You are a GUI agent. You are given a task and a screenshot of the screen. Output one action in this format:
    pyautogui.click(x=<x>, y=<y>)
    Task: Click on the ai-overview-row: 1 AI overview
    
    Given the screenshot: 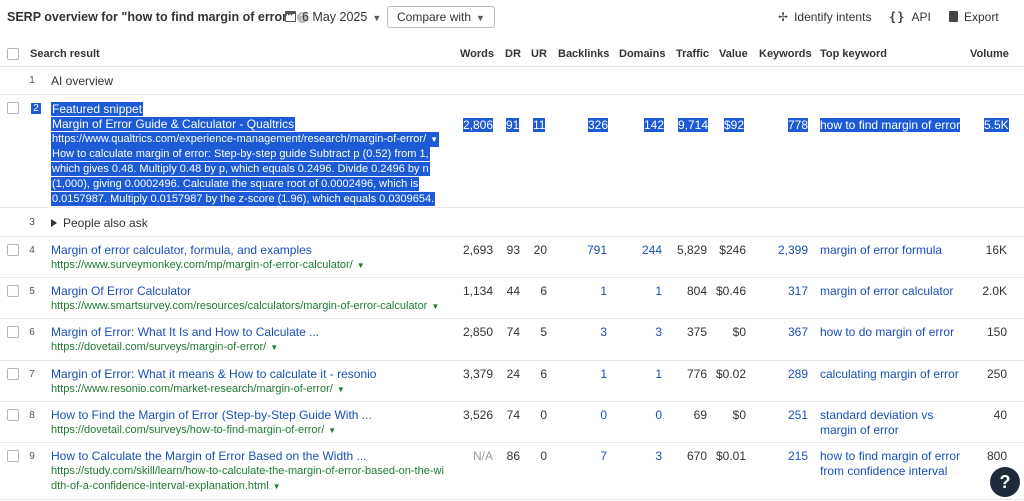 What is the action you would take?
    pyautogui.click(x=512, y=81)
    